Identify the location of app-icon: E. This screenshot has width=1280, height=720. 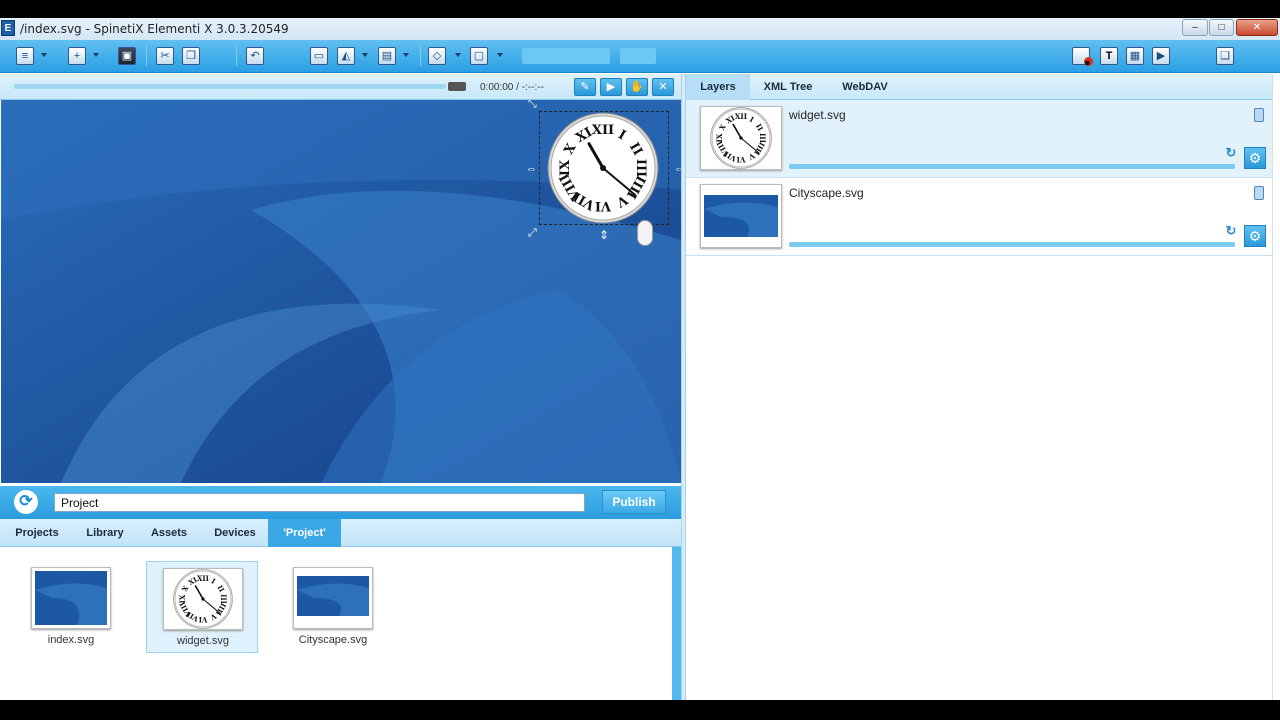
(8, 28).